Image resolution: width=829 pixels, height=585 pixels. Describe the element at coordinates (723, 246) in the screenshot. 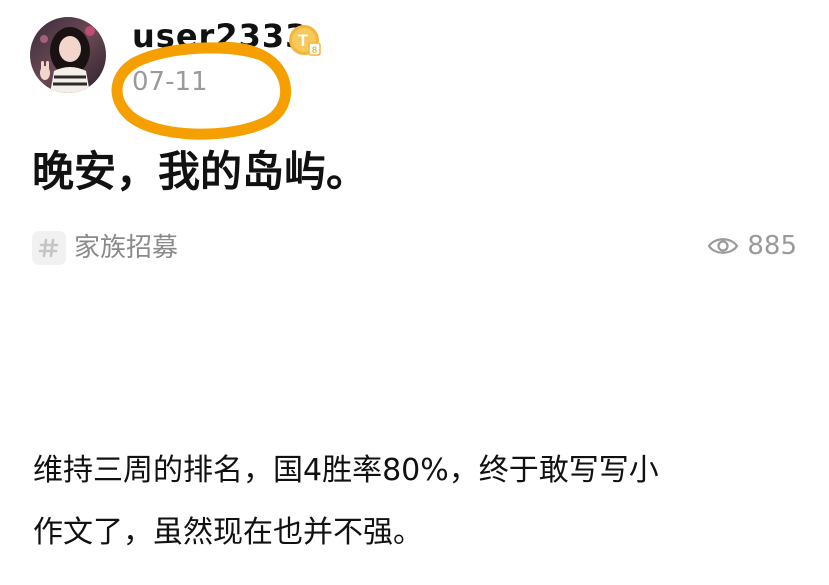

I see `eye-icon` at that location.